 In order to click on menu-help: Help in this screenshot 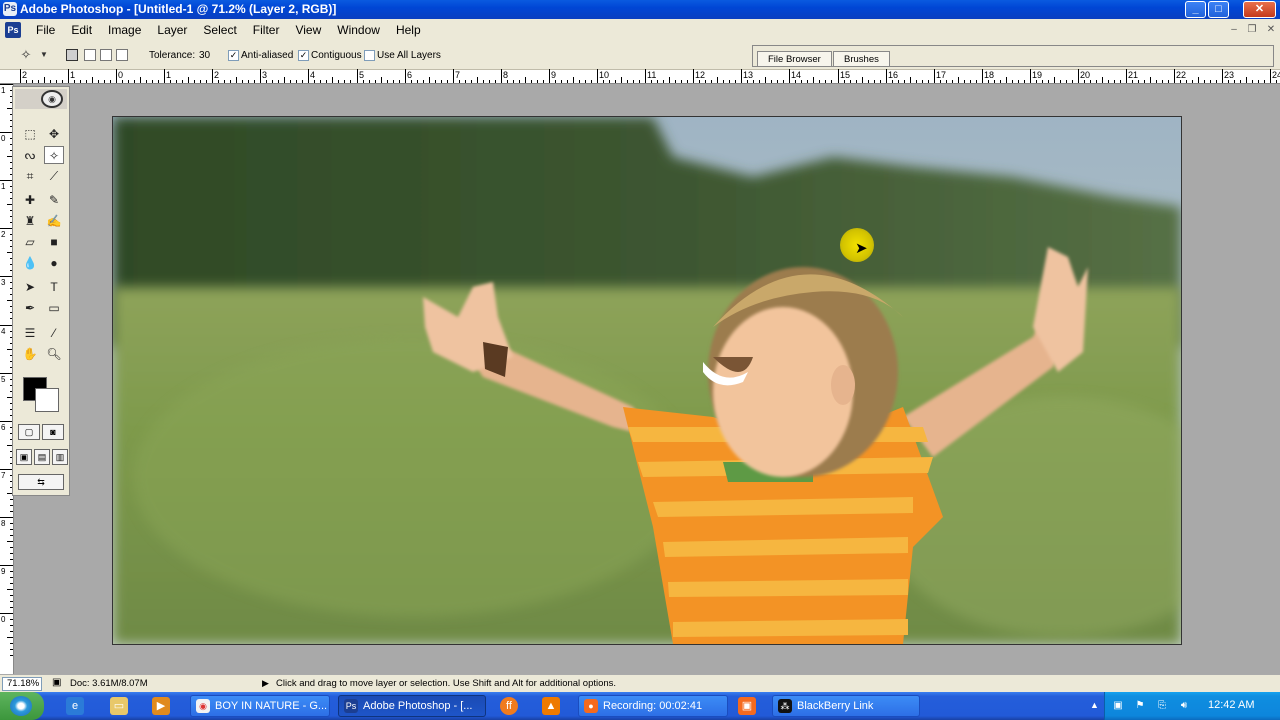, I will do `click(408, 30)`.